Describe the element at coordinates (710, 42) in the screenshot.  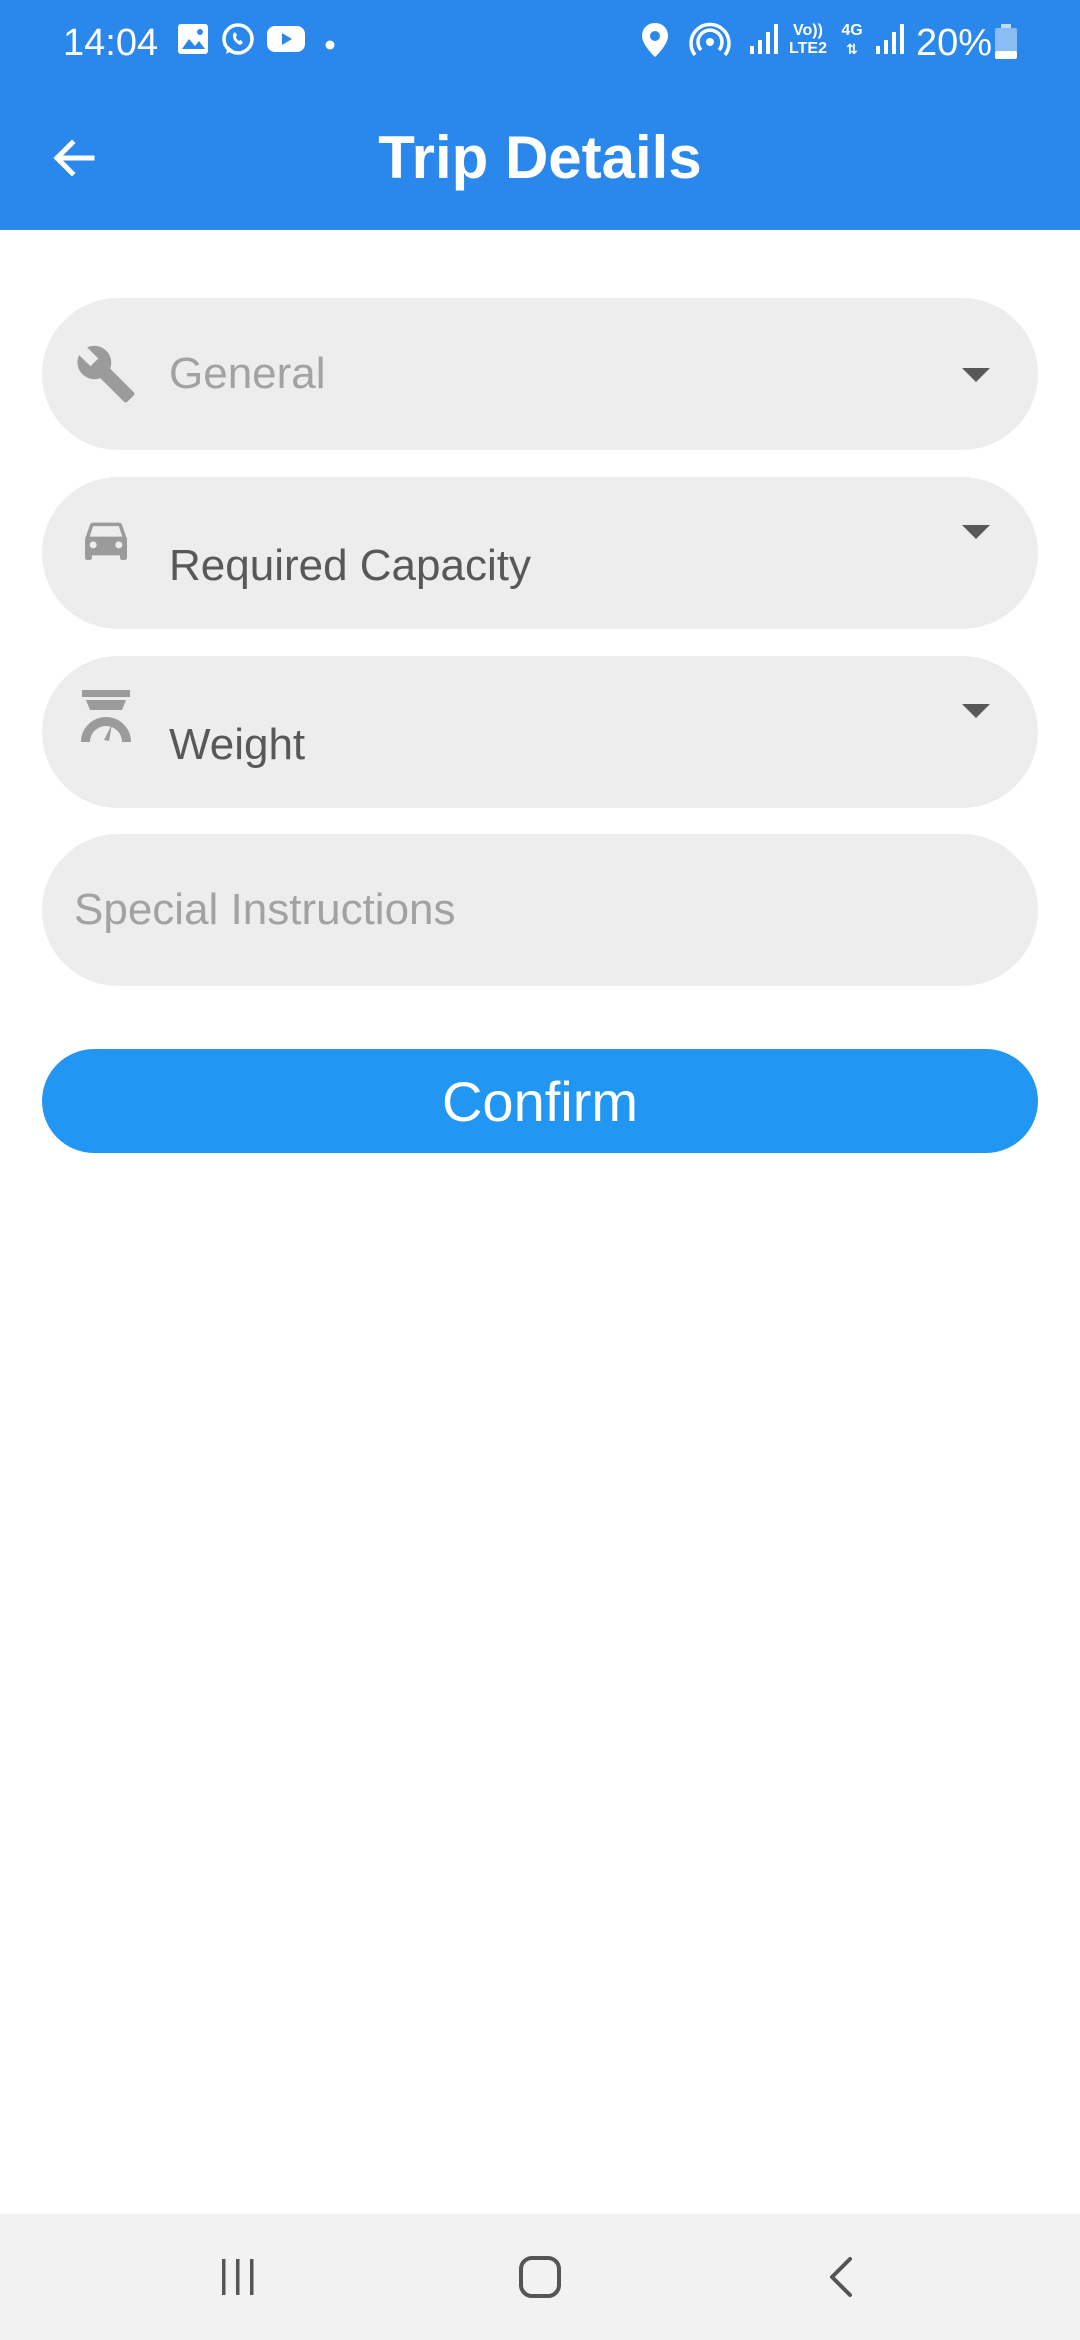
I see `hotspot-icon` at that location.